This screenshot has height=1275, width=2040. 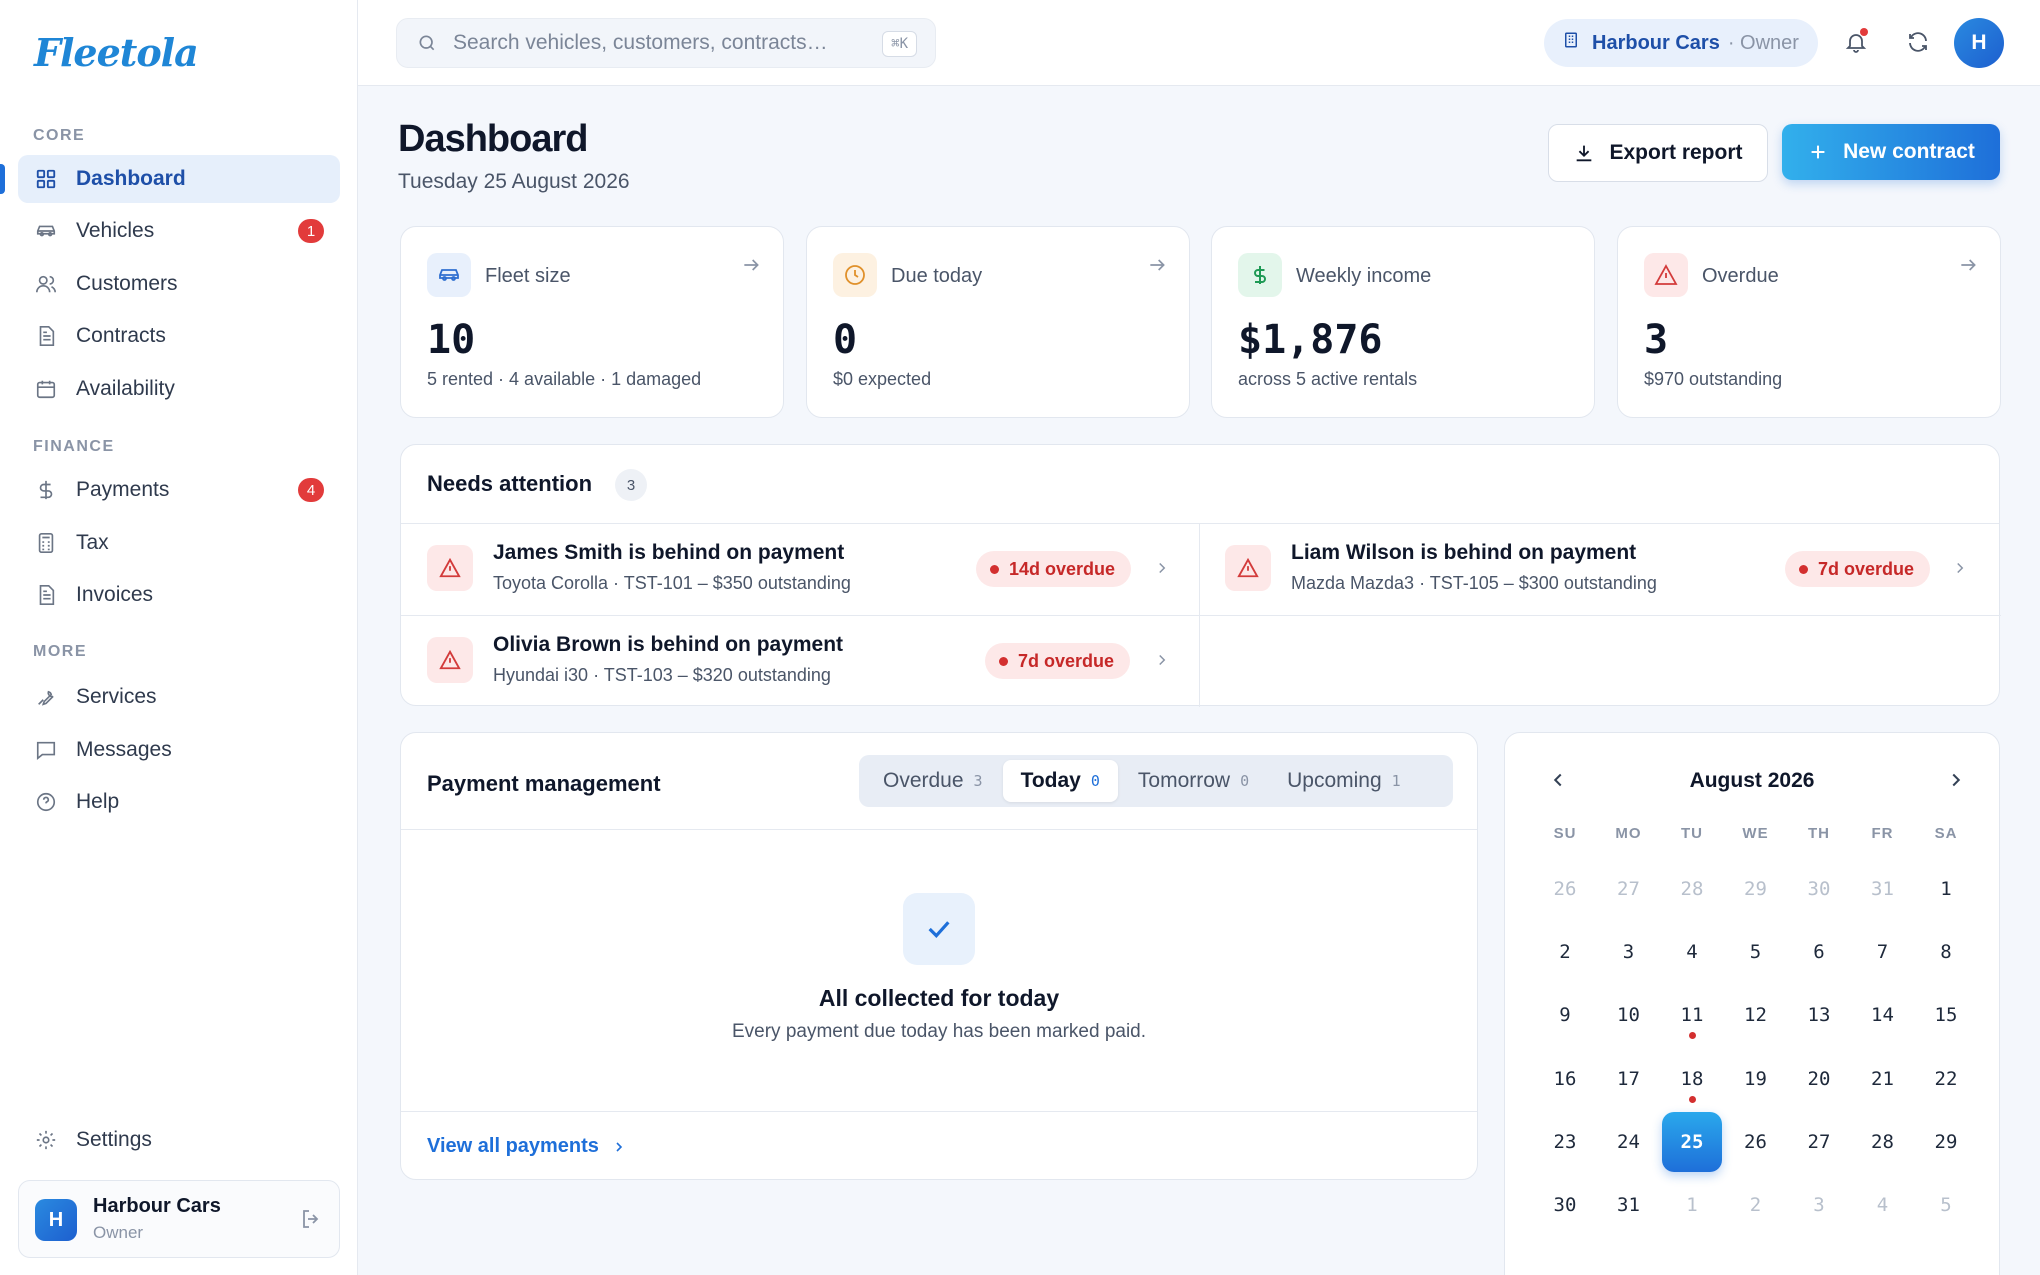 I want to click on message-icon, so click(x=46, y=750).